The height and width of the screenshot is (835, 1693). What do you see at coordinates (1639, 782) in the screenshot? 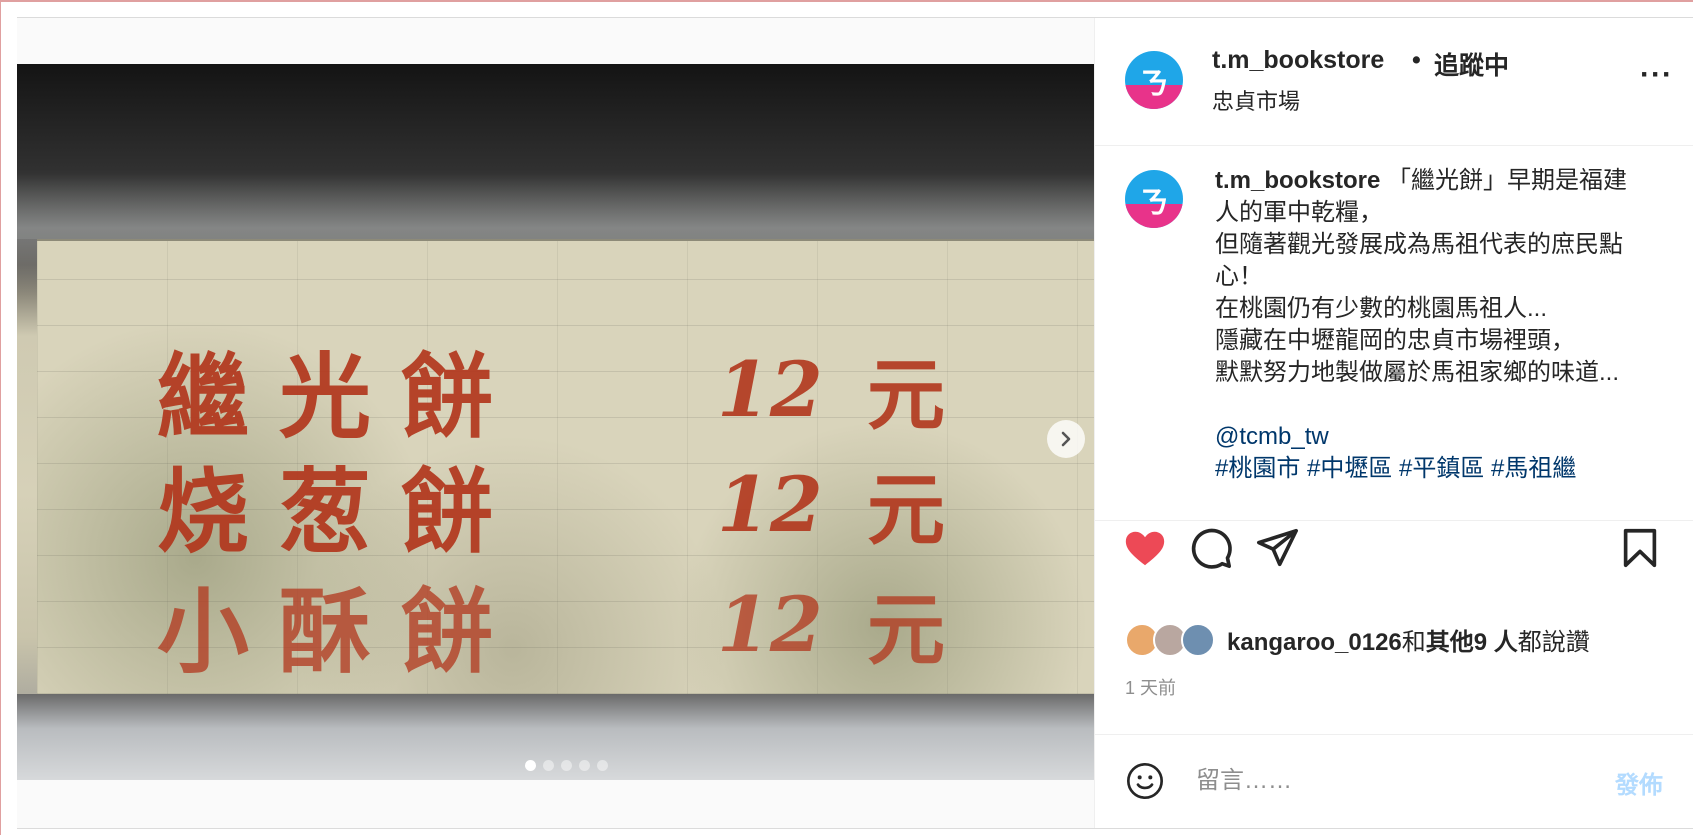
I see `post-comment-button: 發佈` at bounding box center [1639, 782].